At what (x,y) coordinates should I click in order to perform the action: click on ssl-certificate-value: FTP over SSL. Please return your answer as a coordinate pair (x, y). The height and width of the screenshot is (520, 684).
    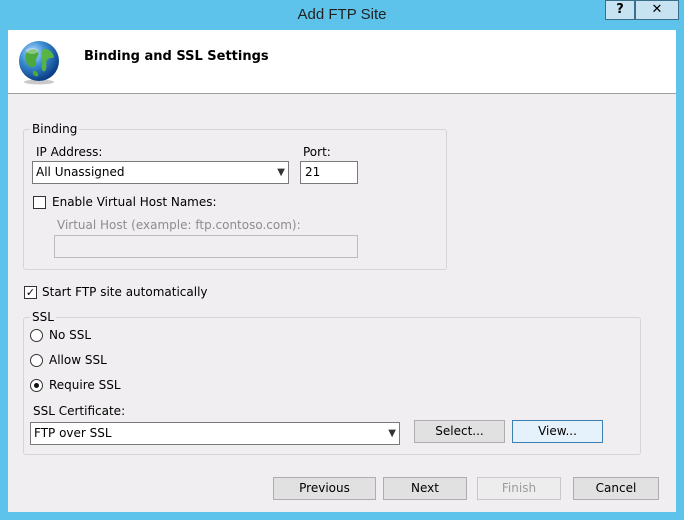
    Looking at the image, I should click on (73, 433).